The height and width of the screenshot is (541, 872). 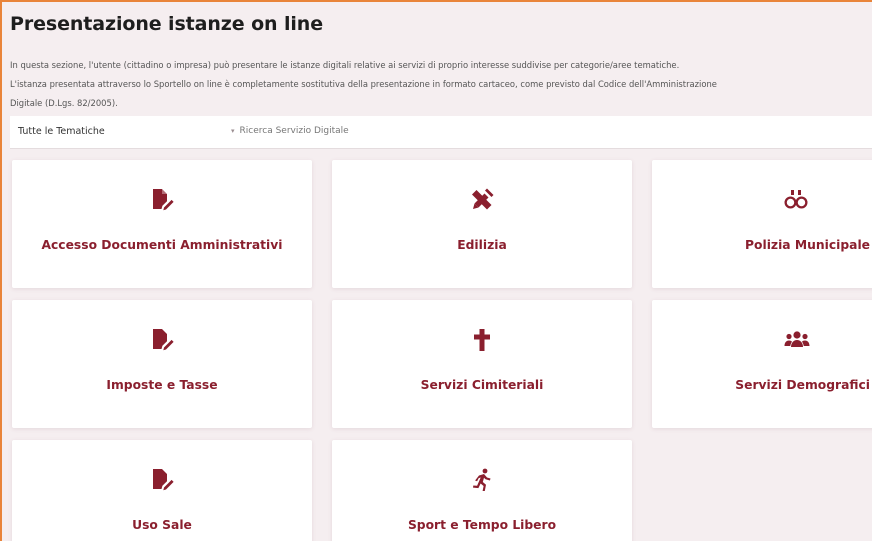 I want to click on category-card-polizia-municipale: Polizia Municipale, so click(x=762, y=224).